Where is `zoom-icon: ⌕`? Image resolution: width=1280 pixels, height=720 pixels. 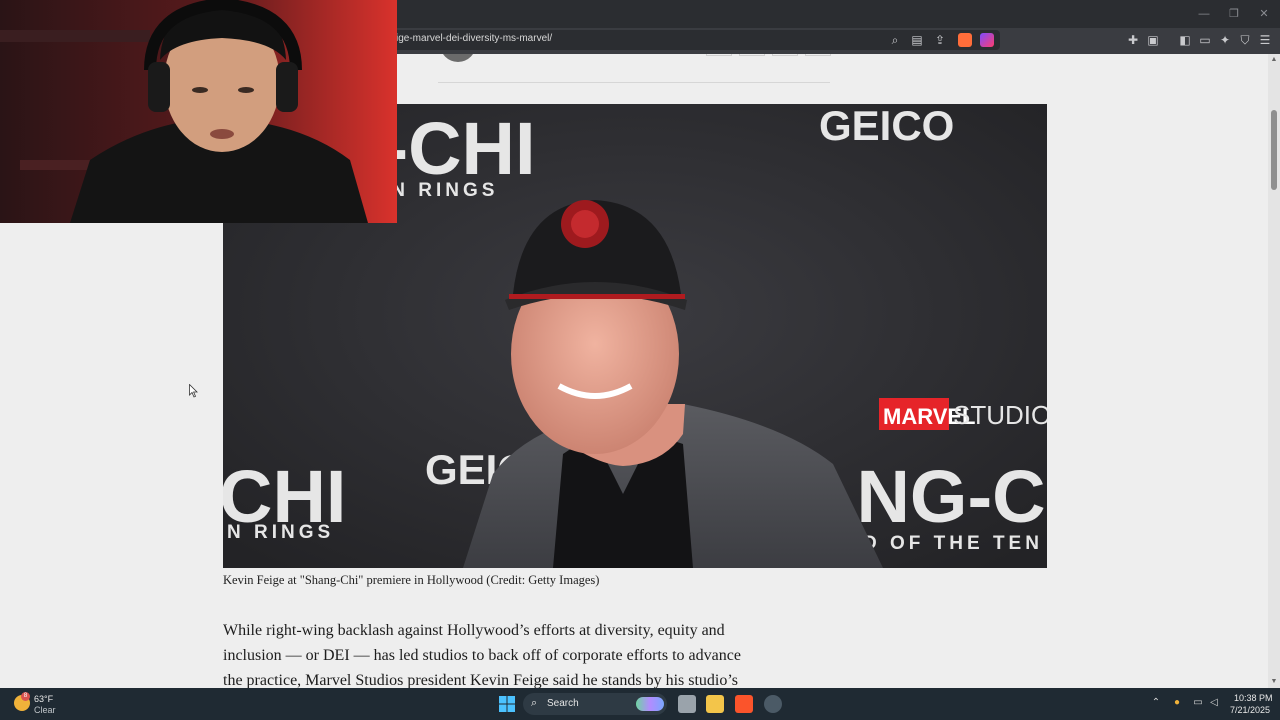 zoom-icon: ⌕ is located at coordinates (895, 40).